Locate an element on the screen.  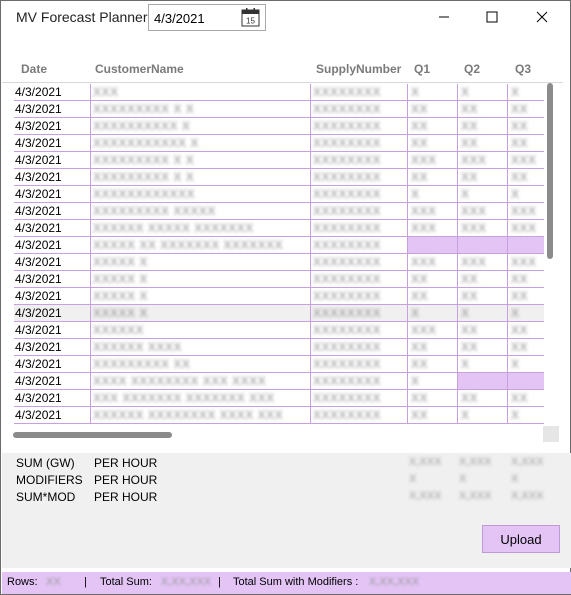
table-row: 4/3/2021 XXXXX X XXXXXXXX XX XX XX is located at coordinates (279, 296).